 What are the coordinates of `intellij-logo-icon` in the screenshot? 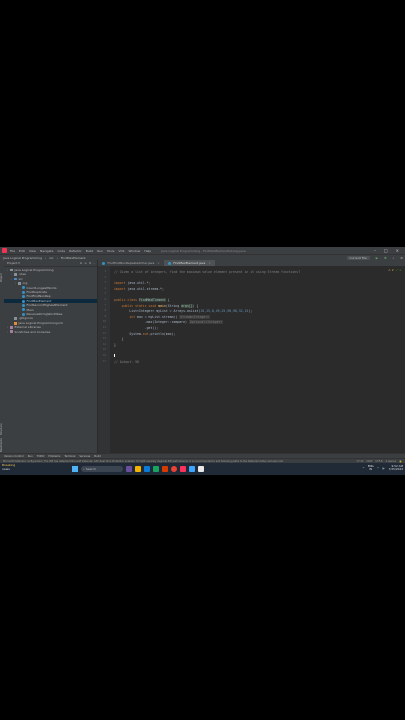 It's located at (4, 250).